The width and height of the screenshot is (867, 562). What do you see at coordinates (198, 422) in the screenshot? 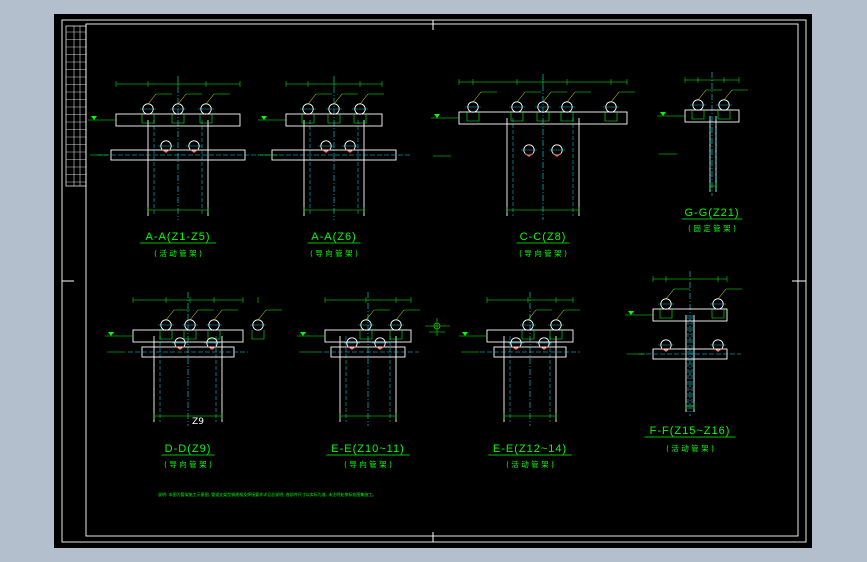
I see `support-tag: Z9` at bounding box center [198, 422].